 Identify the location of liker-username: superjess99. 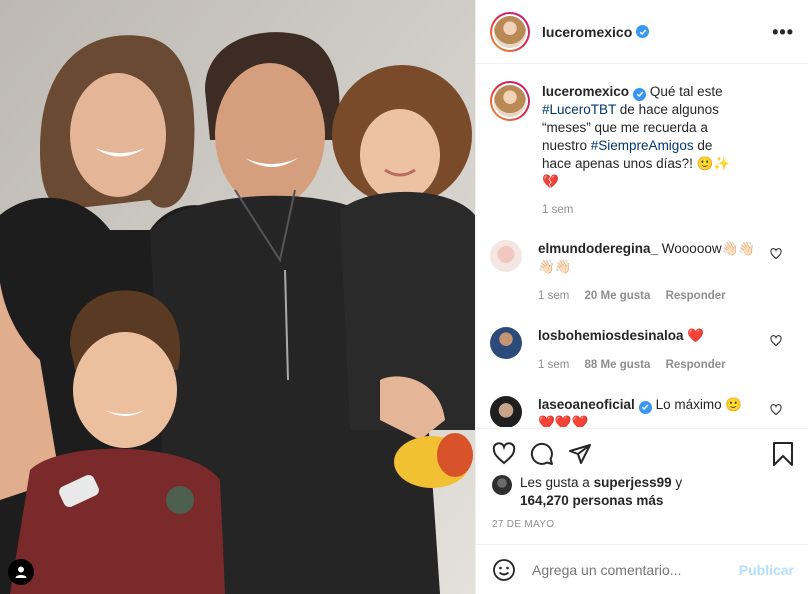
(633, 482).